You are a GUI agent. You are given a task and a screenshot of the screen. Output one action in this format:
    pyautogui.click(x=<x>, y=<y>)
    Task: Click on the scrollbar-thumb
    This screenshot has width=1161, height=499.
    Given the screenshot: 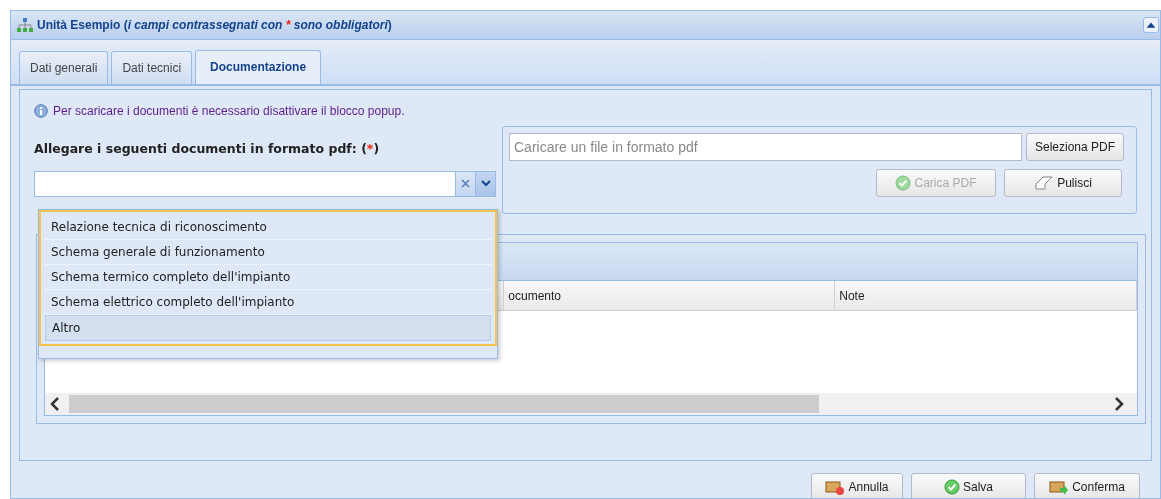 What is the action you would take?
    pyautogui.click(x=444, y=404)
    